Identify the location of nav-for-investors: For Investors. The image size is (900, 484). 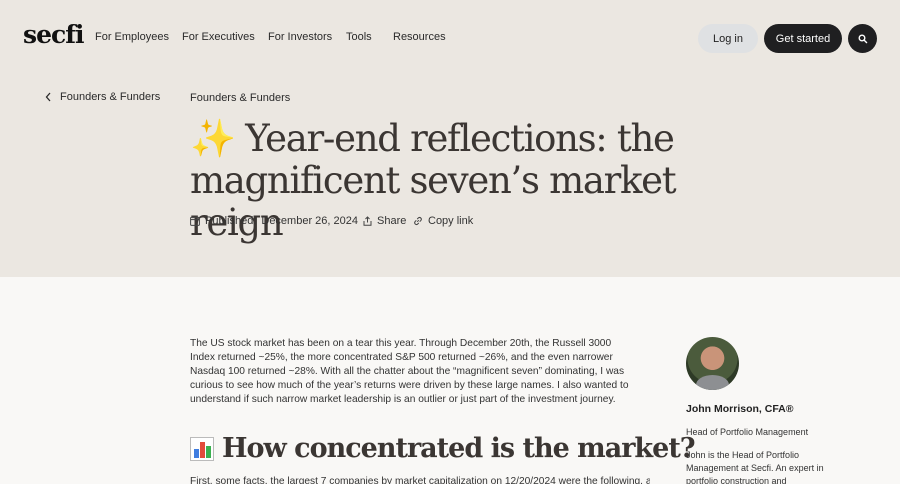
(300, 37).